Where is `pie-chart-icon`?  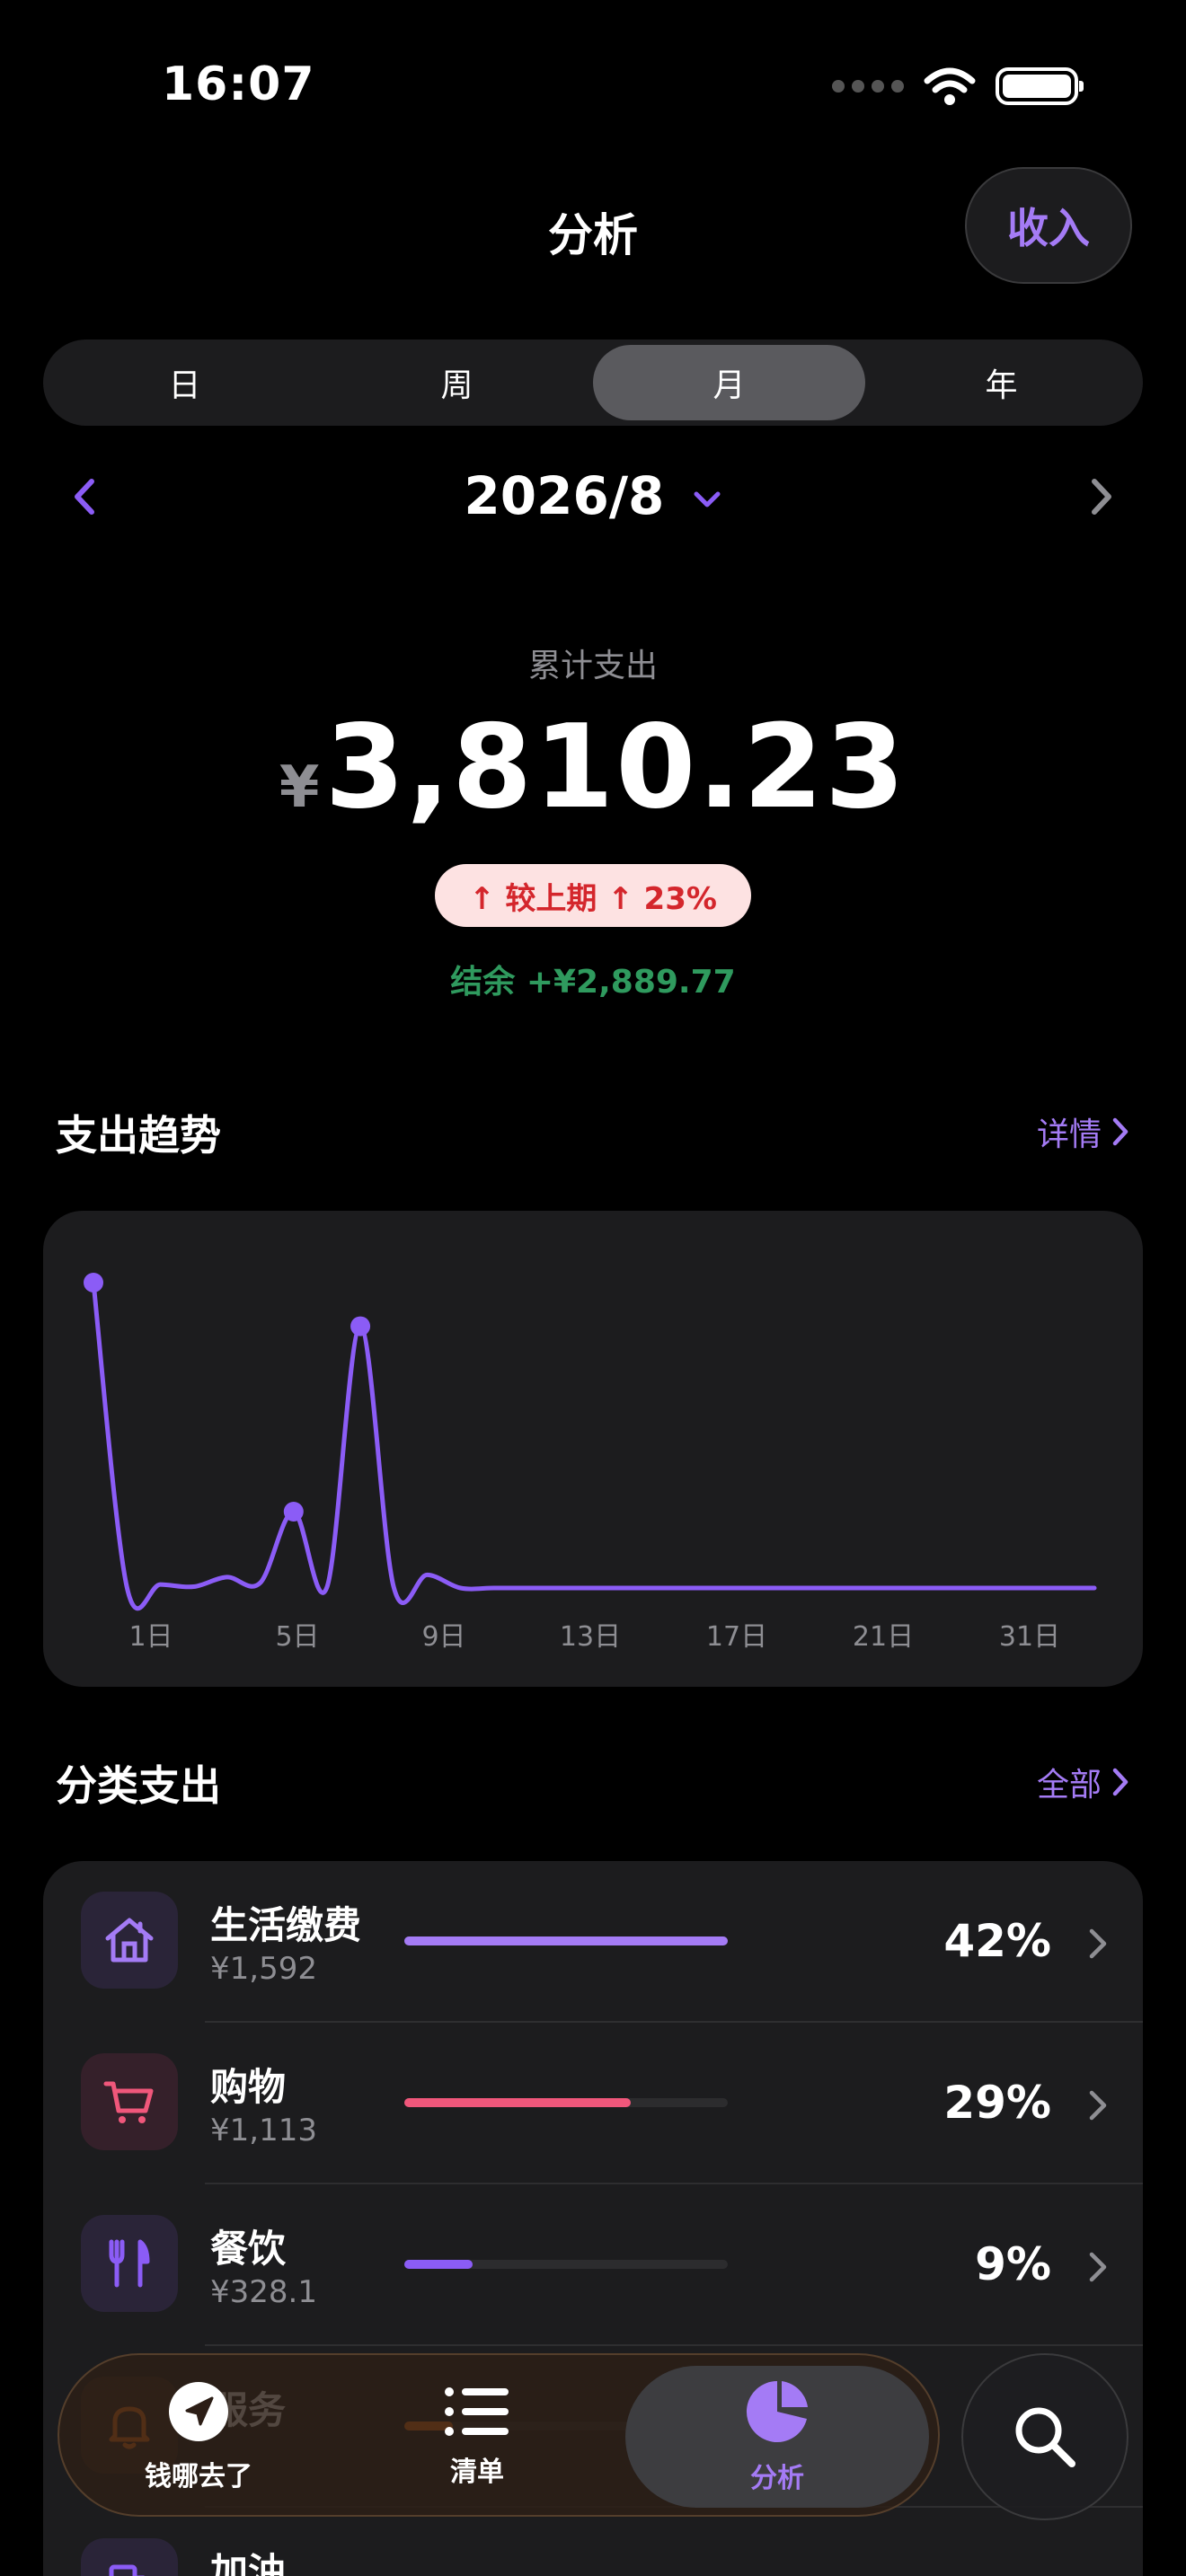 pie-chart-icon is located at coordinates (777, 2411).